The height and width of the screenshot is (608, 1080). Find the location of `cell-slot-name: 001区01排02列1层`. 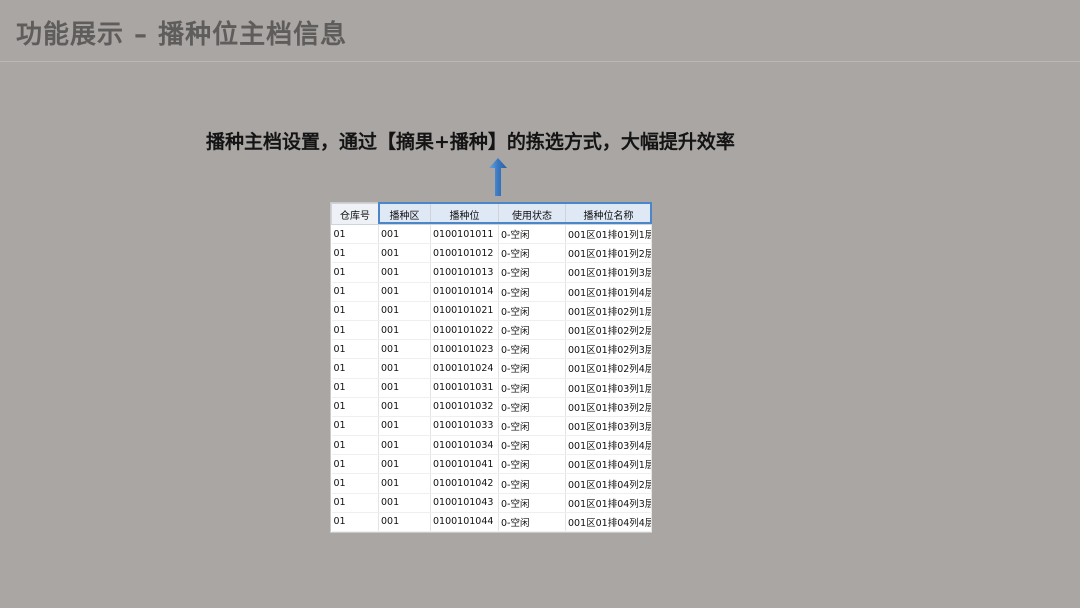

cell-slot-name: 001区01排02列1层 is located at coordinates (608, 311).